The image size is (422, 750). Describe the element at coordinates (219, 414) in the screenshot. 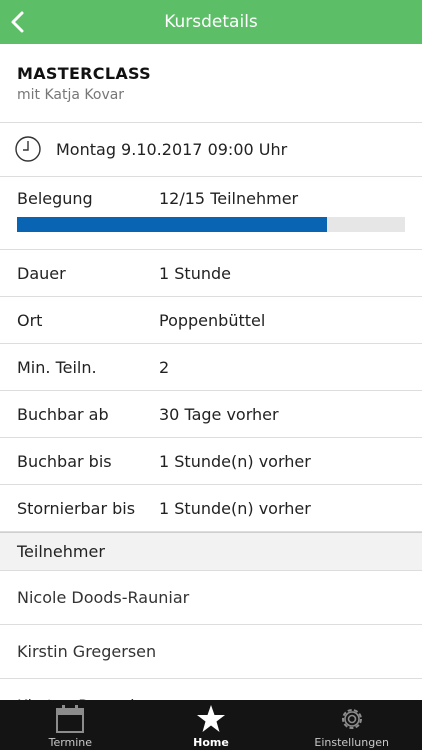

I see `detail-value: 30 Tage vorher` at that location.